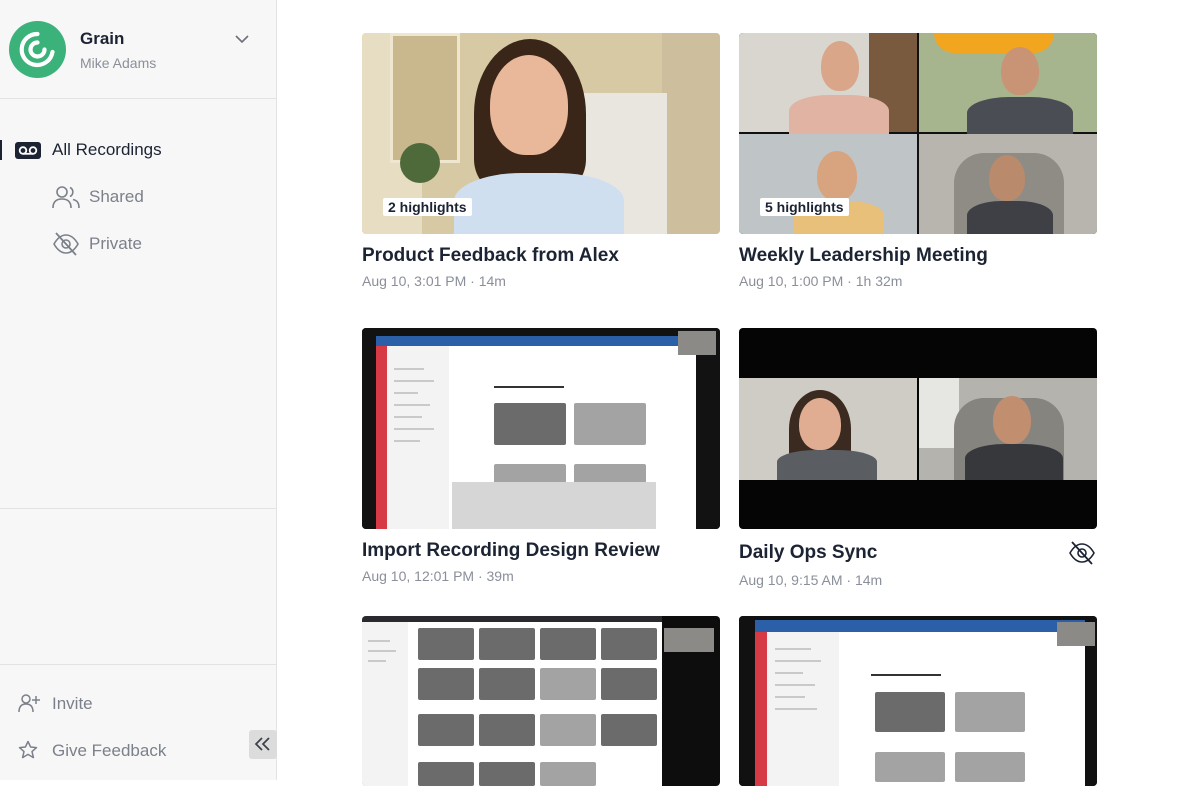 This screenshot has width=1200, height=786. I want to click on recording-title: Weekly Leadership Meeting, so click(863, 256).